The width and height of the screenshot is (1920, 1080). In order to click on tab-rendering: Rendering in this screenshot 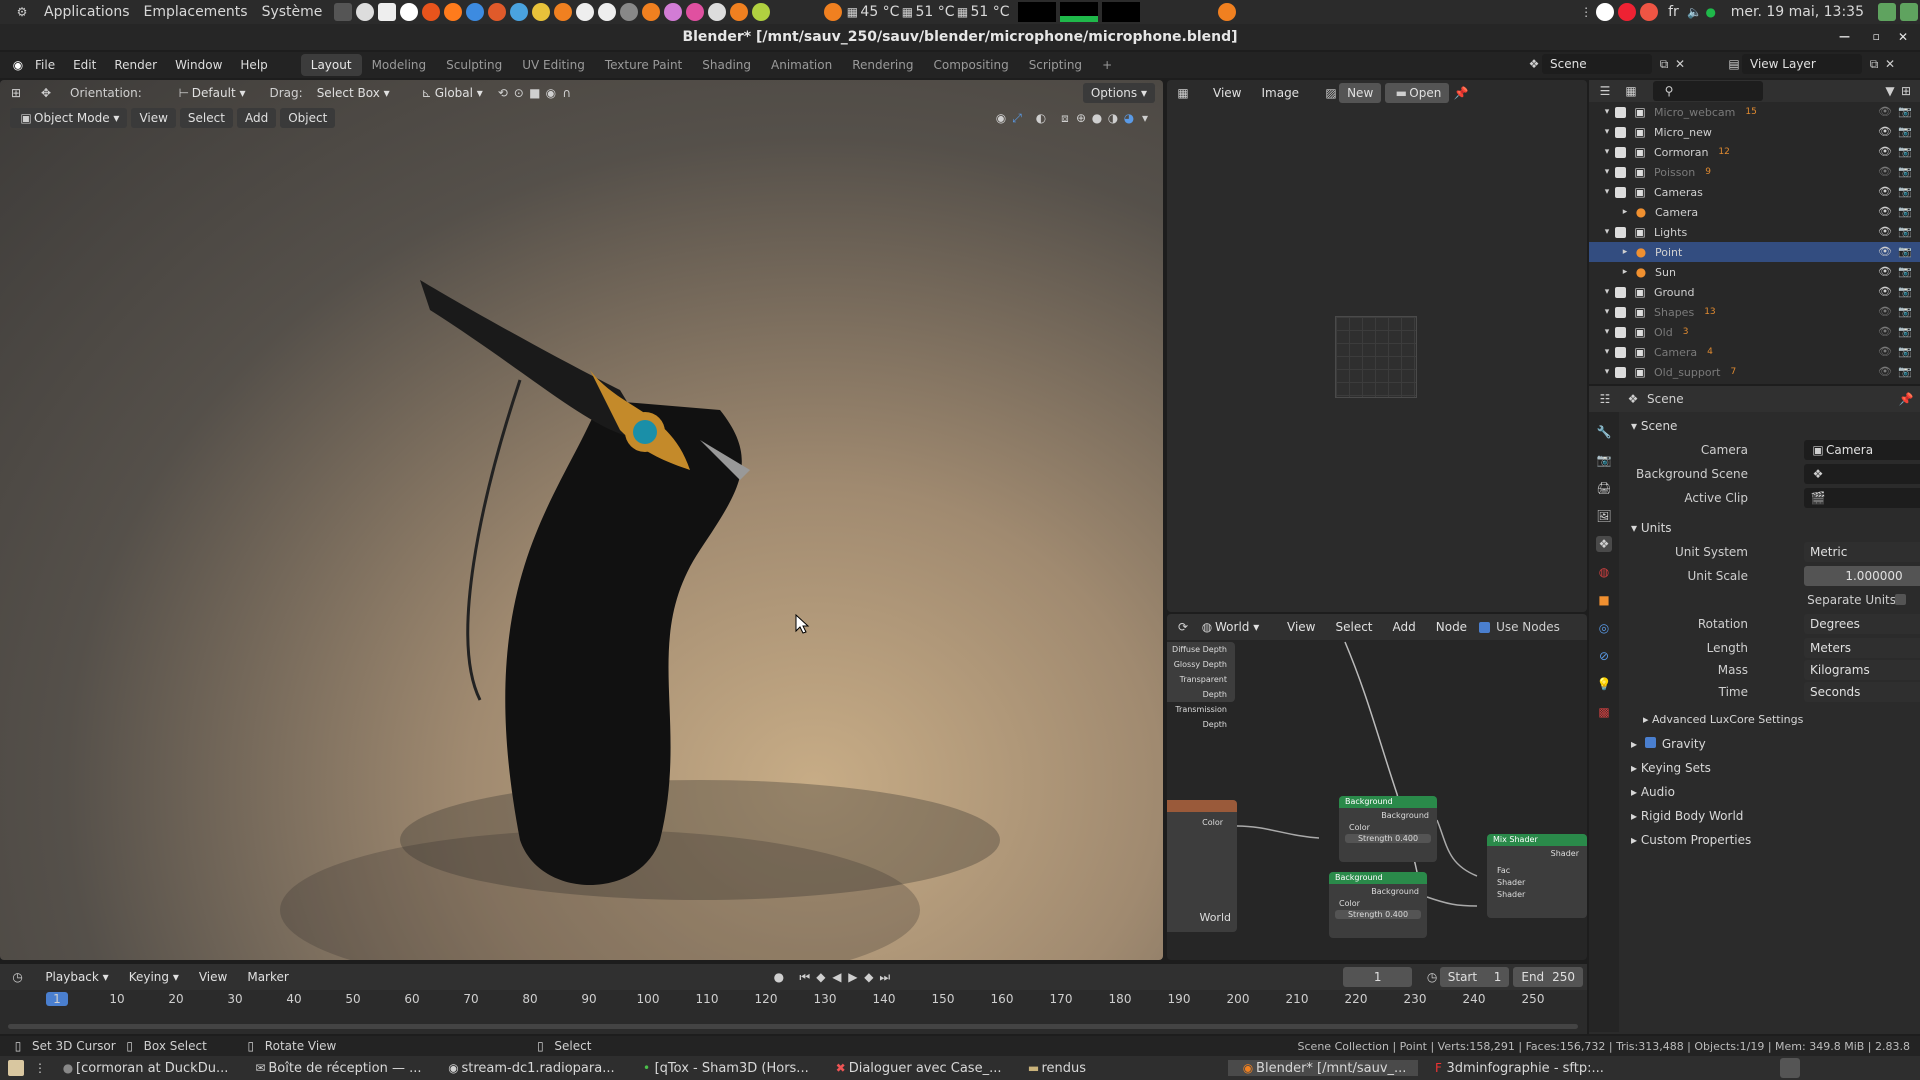, I will do `click(882, 65)`.